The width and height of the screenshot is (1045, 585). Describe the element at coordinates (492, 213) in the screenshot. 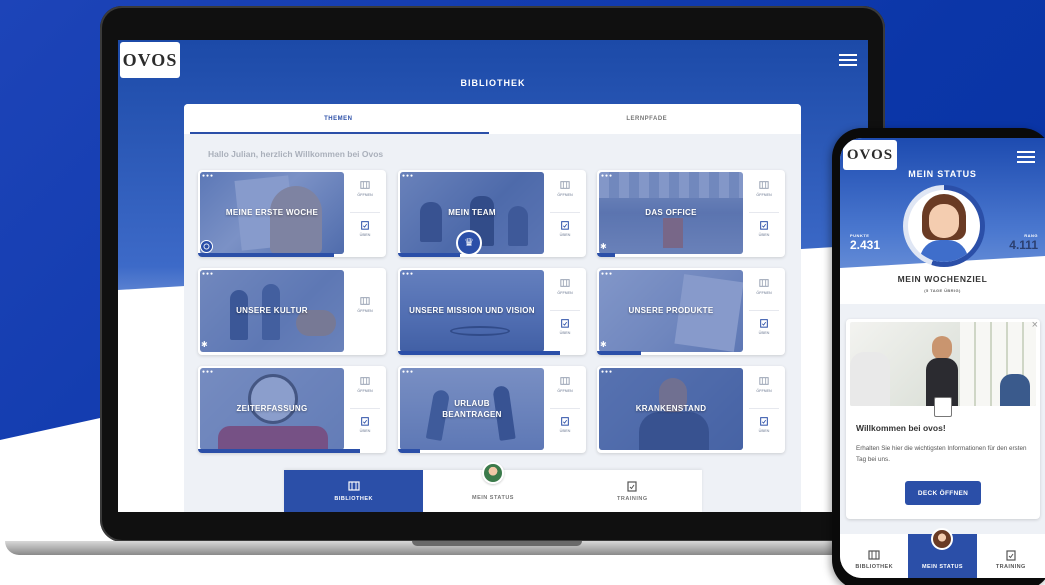

I see `topic-card: ●●● MEIN TEAM ÖFFNEN ÜBEN ♛` at that location.